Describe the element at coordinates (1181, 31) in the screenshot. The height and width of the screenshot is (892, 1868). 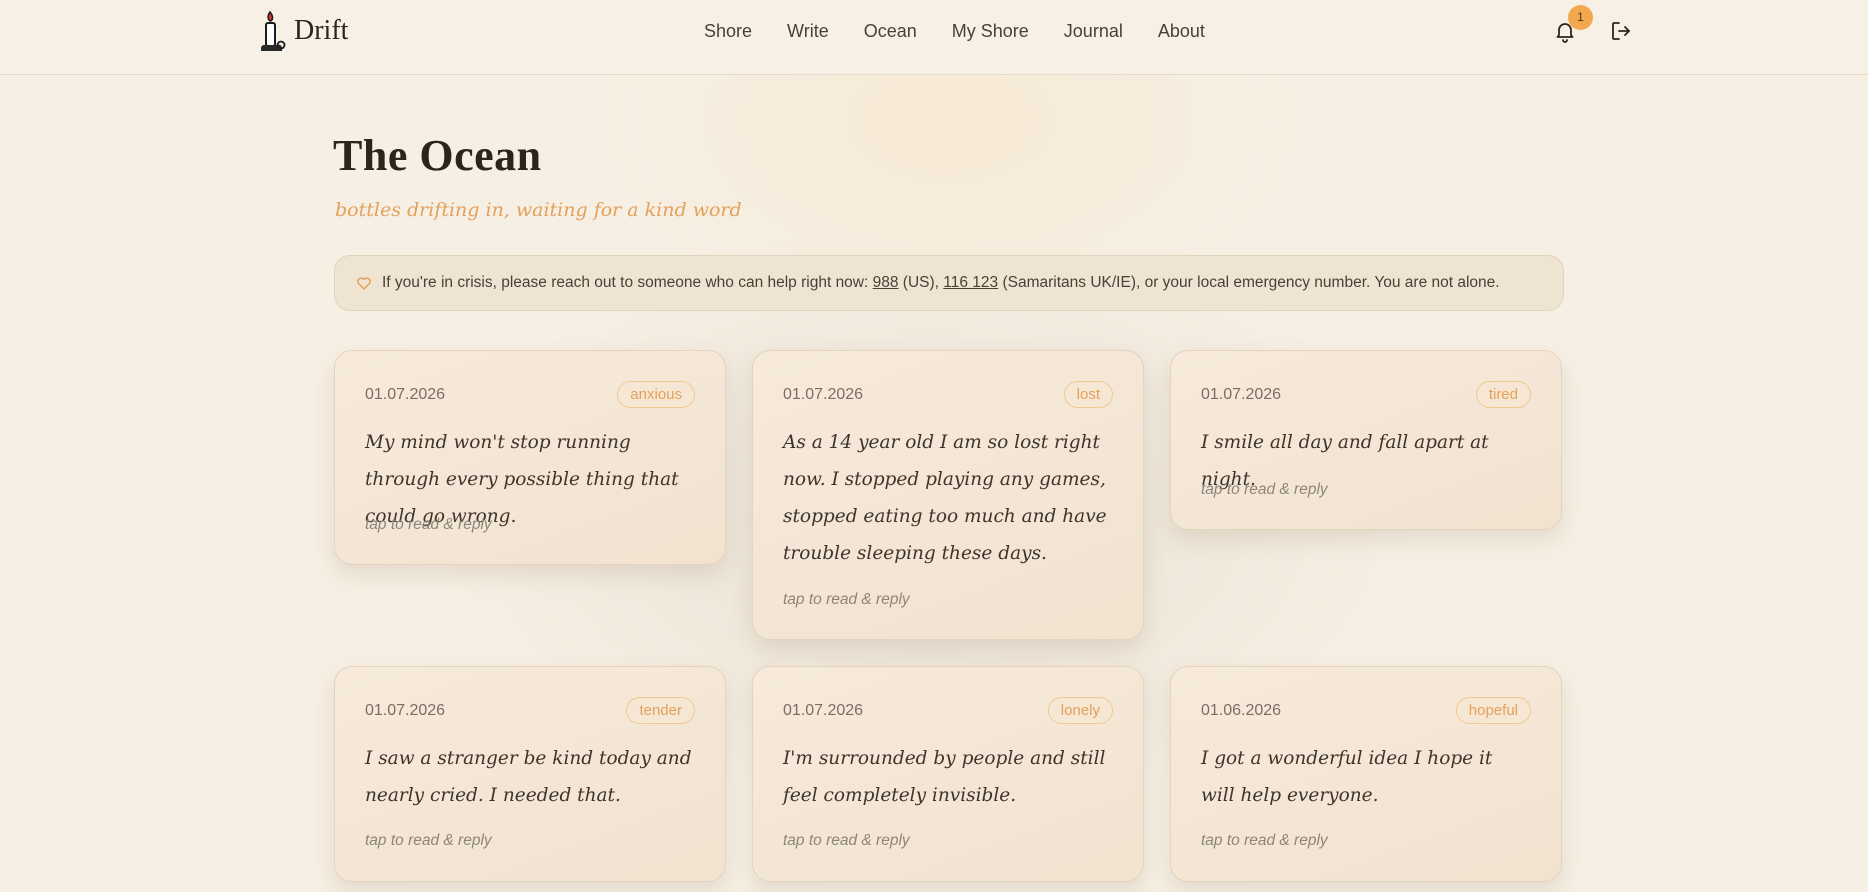
I see `nav-about: About` at that location.